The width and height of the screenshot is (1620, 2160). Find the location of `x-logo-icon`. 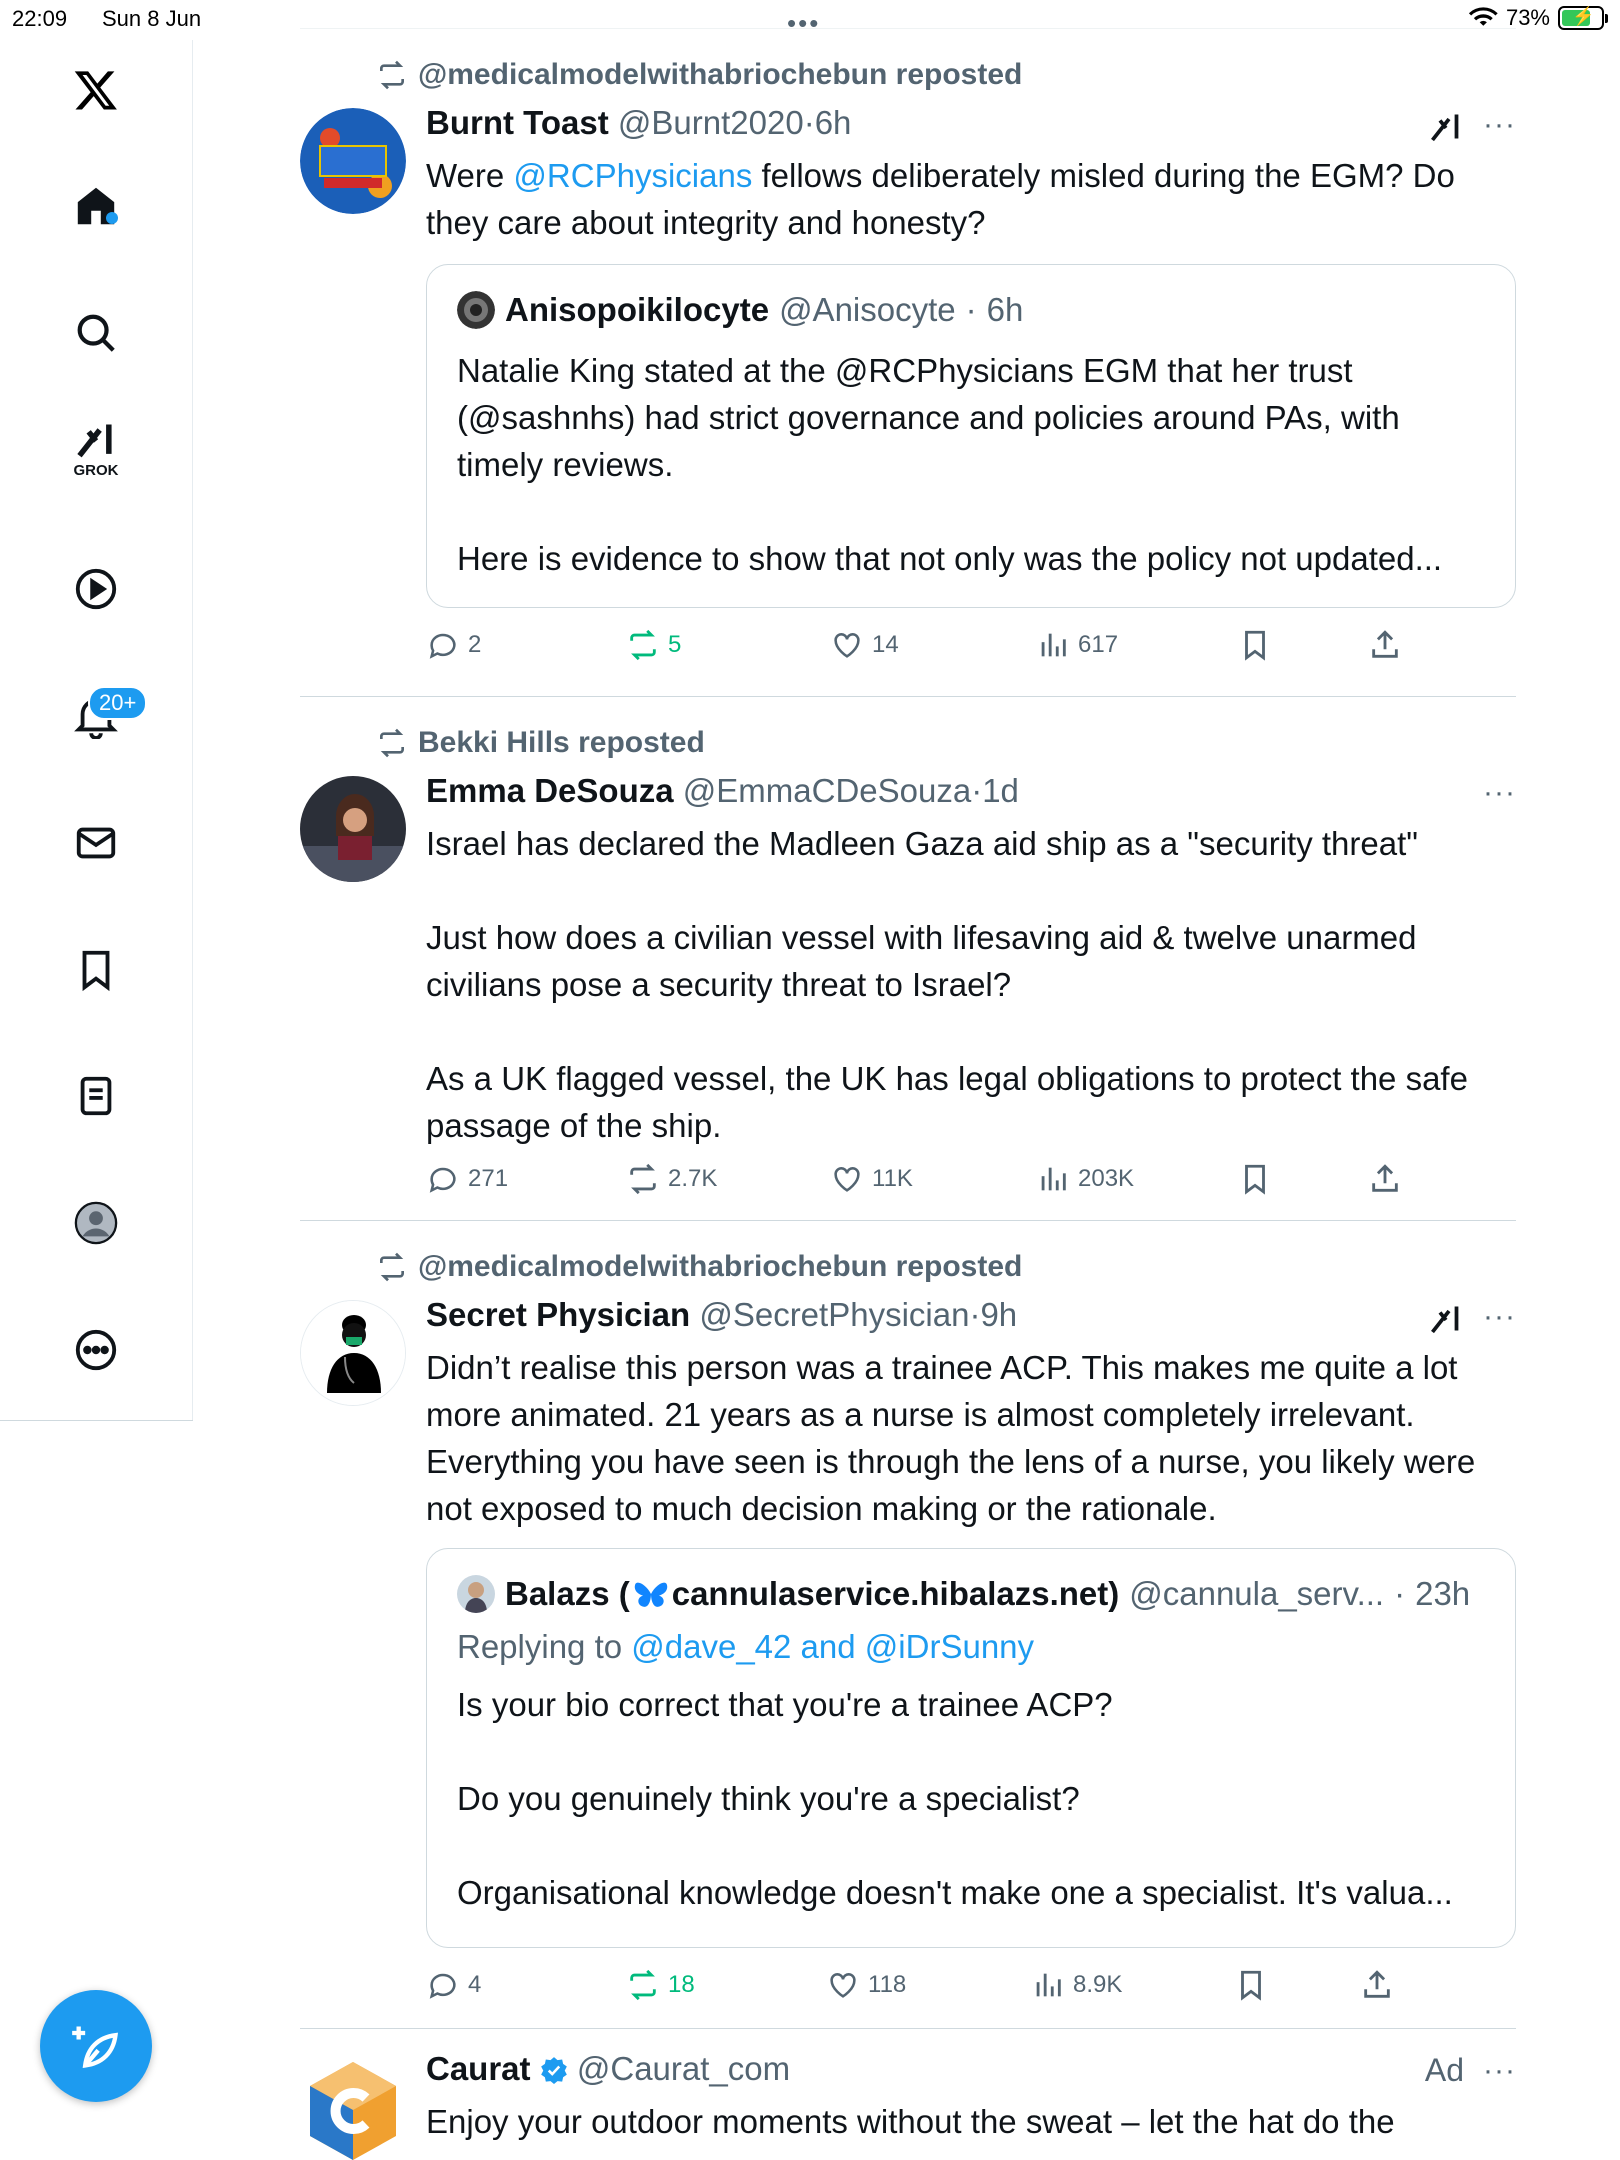

x-logo-icon is located at coordinates (96, 90).